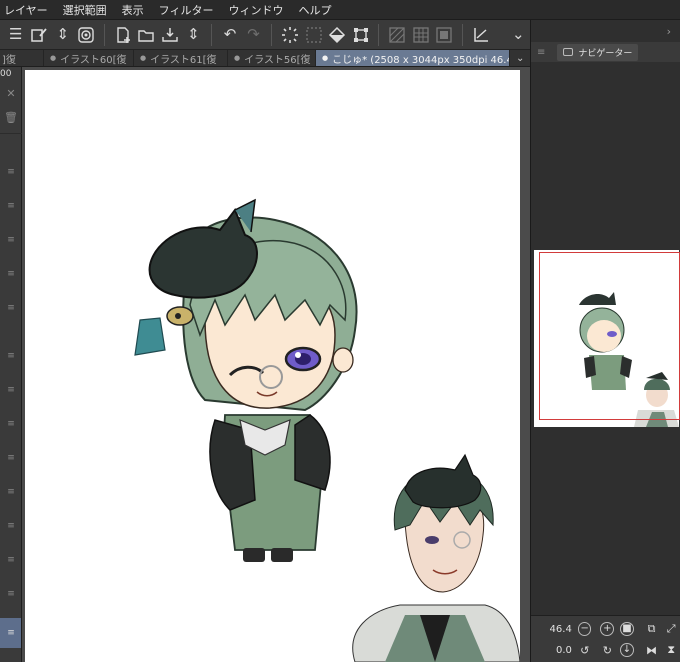 The height and width of the screenshot is (662, 680). Describe the element at coordinates (671, 650) in the screenshot. I see `flip-vertical-icon: ⧗` at that location.